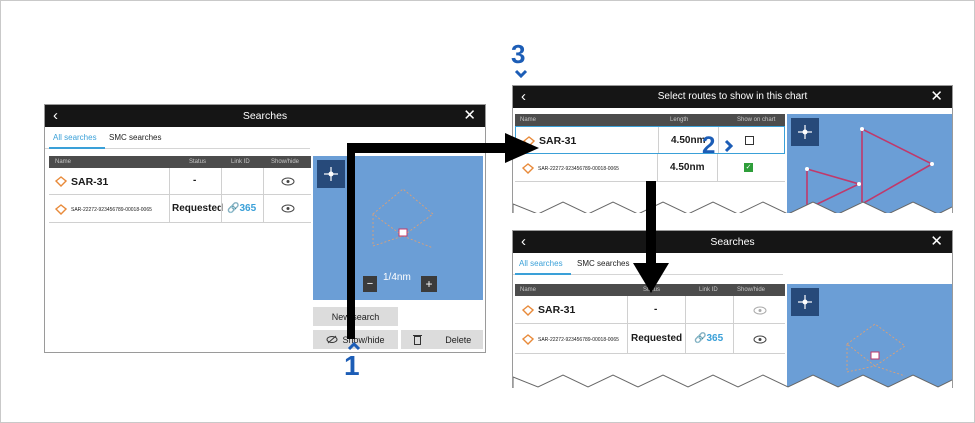  I want to click on chevron-up-icon, so click(354, 346).